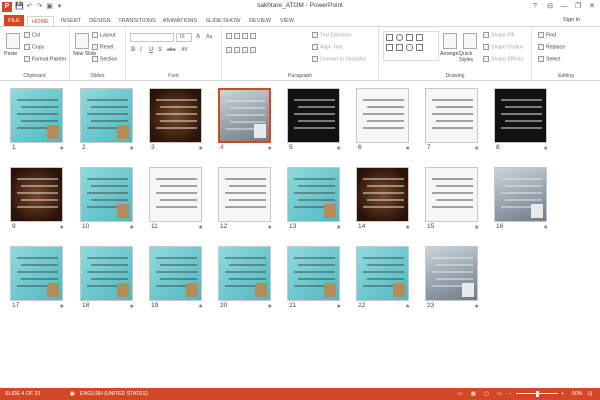  What do you see at coordinates (242, 36) in the screenshot?
I see `bullets-button` at bounding box center [242, 36].